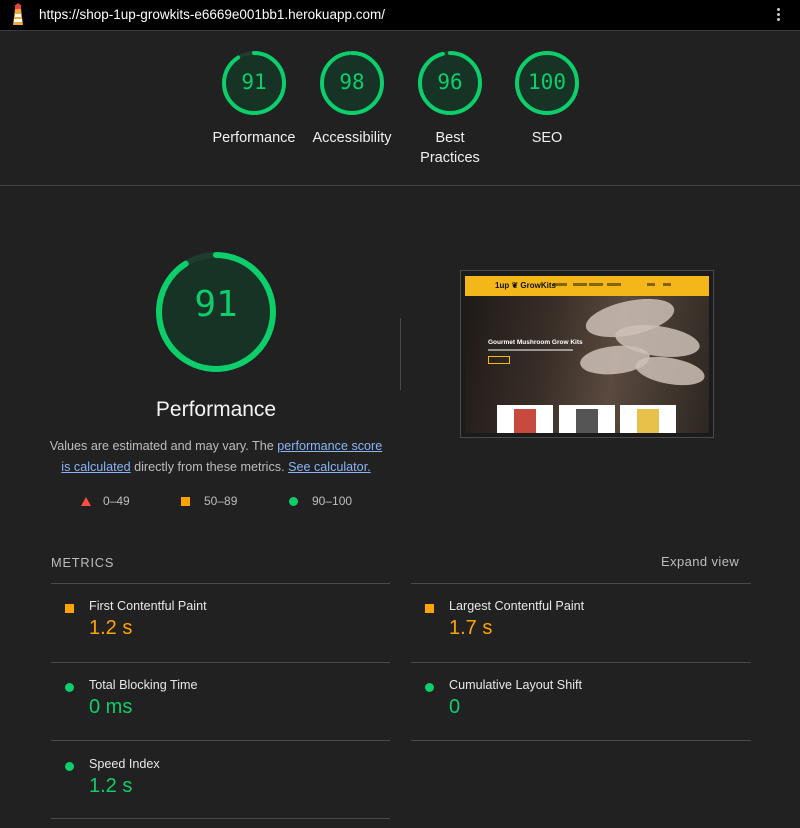 This screenshot has height=828, width=800. What do you see at coordinates (778, 15) in the screenshot?
I see `kebab-menu-icon` at bounding box center [778, 15].